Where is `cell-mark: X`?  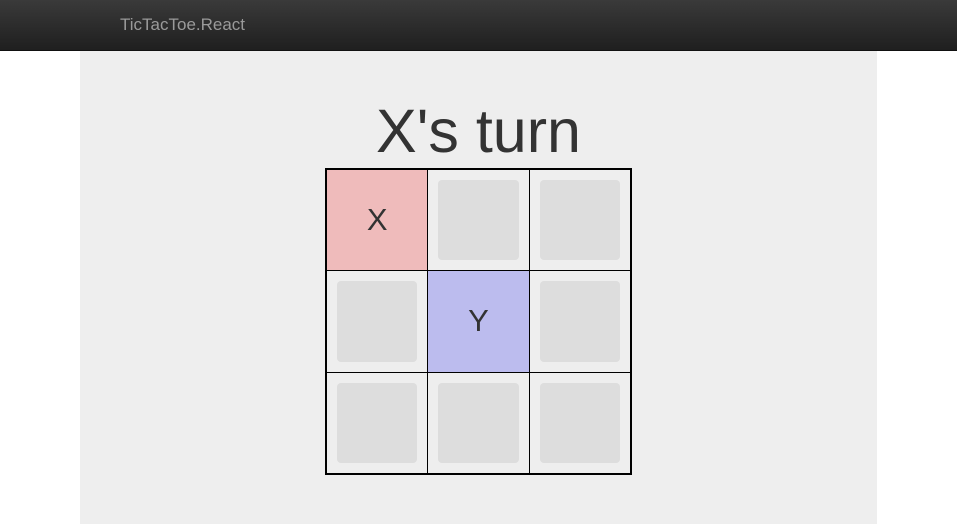 cell-mark: X is located at coordinates (377, 220).